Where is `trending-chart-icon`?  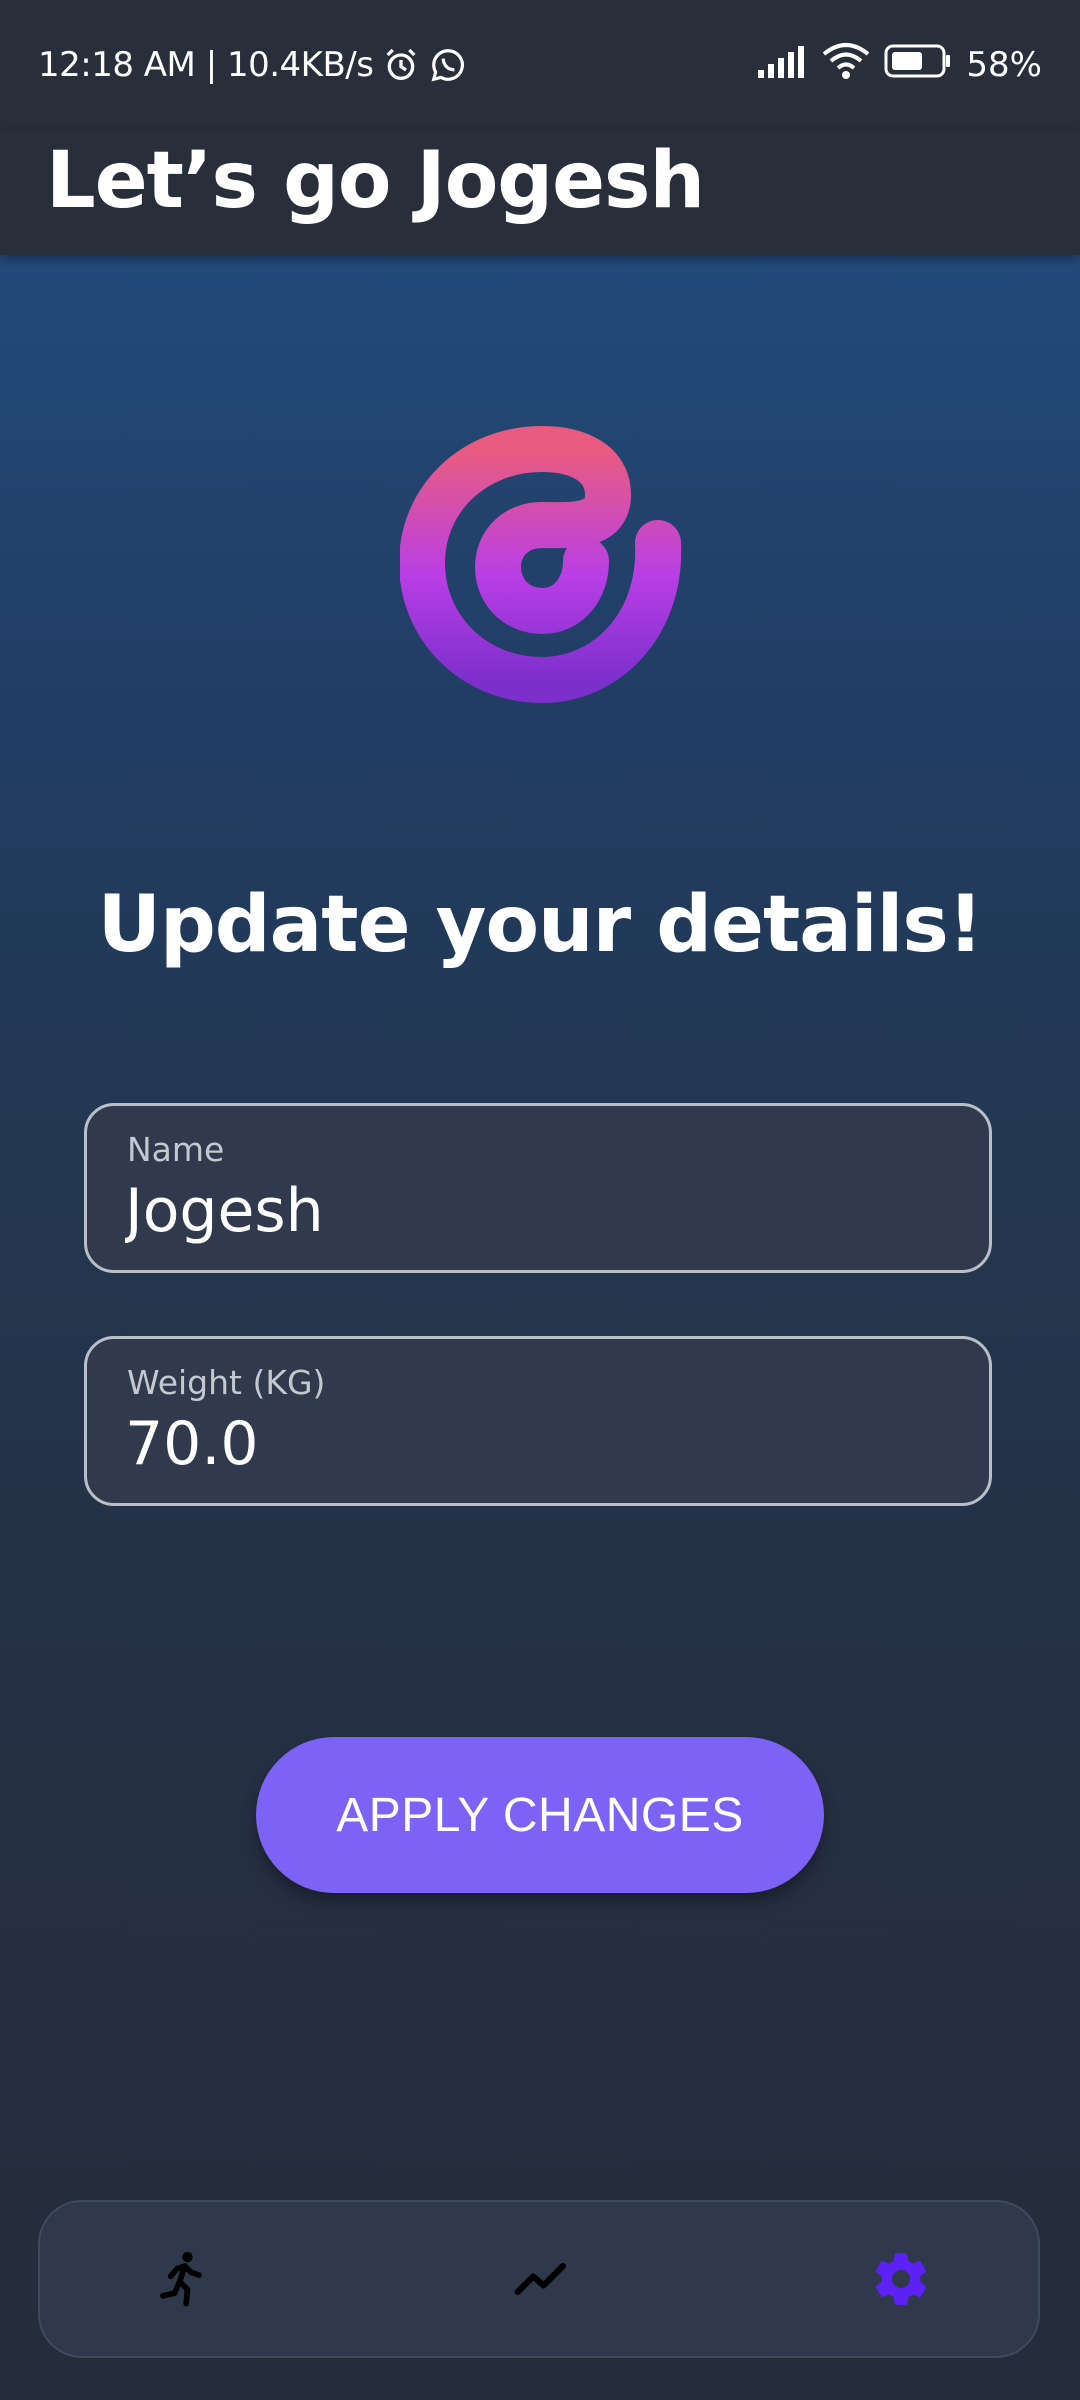 trending-chart-icon is located at coordinates (541, 2281).